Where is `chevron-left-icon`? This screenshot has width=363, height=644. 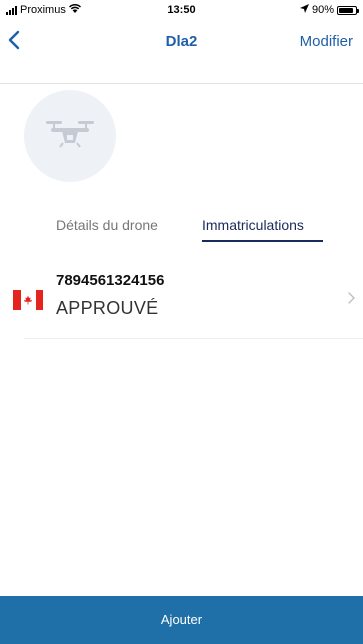 chevron-left-icon is located at coordinates (14, 42).